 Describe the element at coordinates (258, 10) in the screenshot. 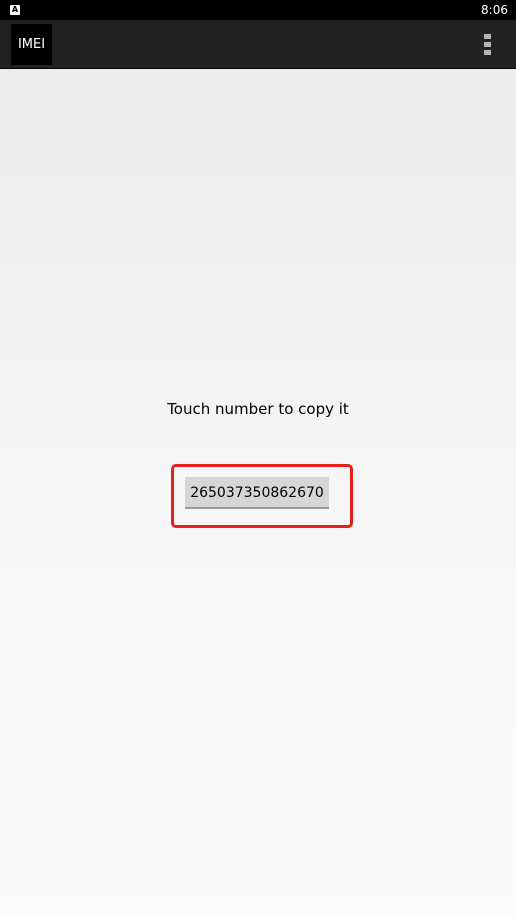

I see `status-bar: A 8:06` at that location.